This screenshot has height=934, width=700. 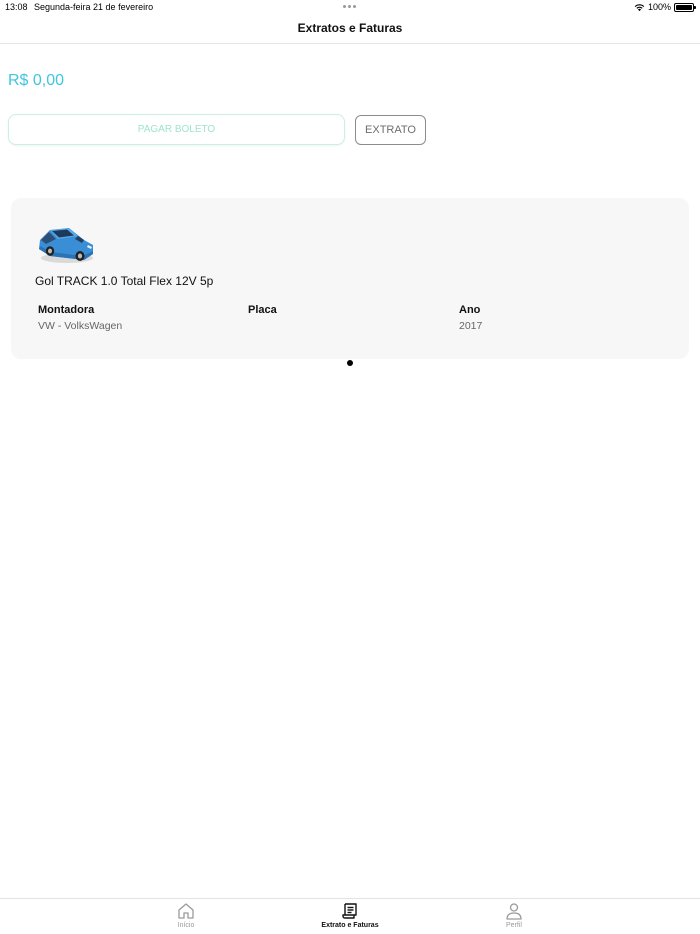 What do you see at coordinates (659, 7) in the screenshot?
I see `battery-percent: 100%` at bounding box center [659, 7].